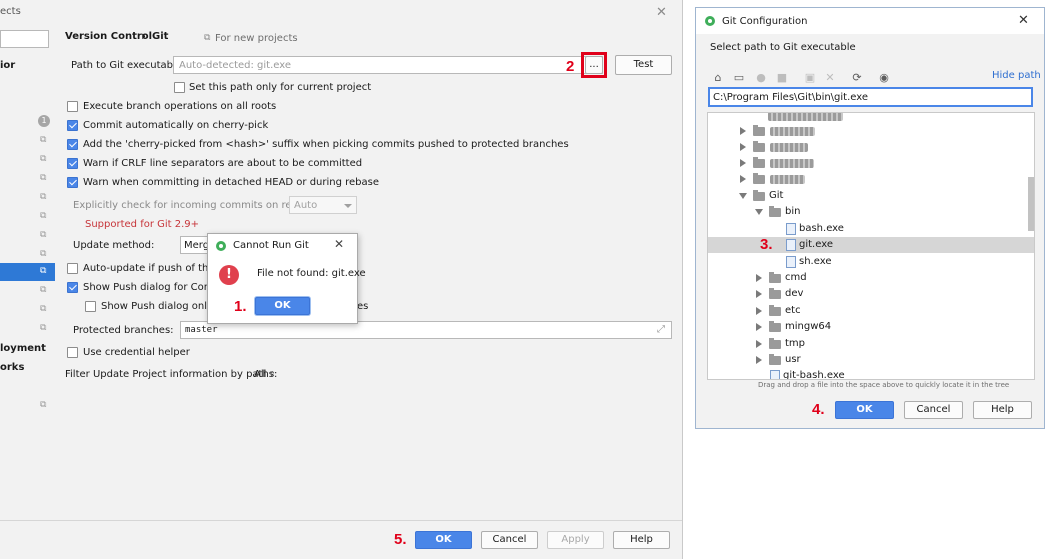 The image size is (1060, 559). What do you see at coordinates (871, 294) in the screenshot?
I see `tree-row-dev: dev` at bounding box center [871, 294].